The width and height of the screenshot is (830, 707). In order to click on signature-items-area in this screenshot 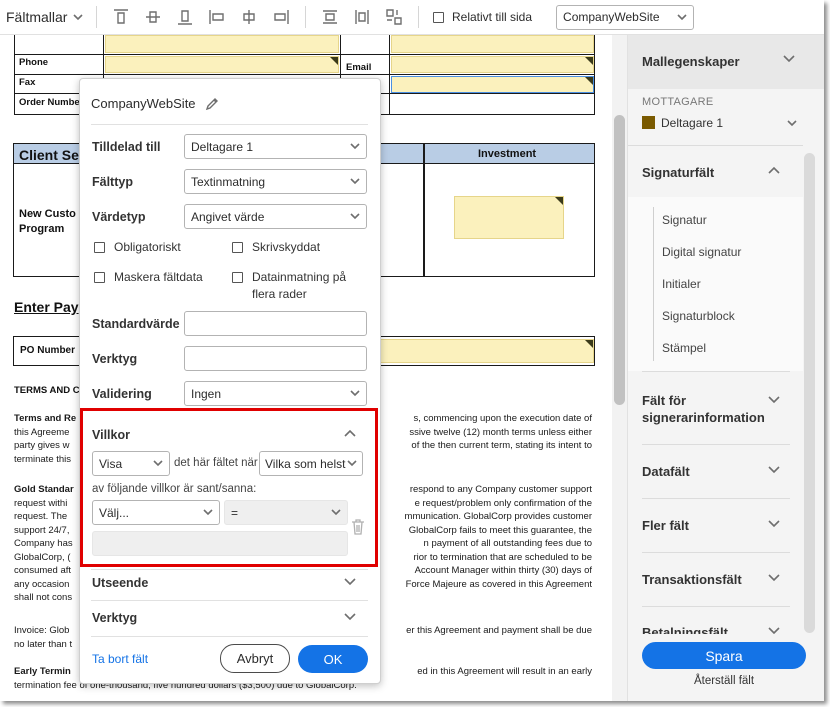, I will do `click(715, 284)`.